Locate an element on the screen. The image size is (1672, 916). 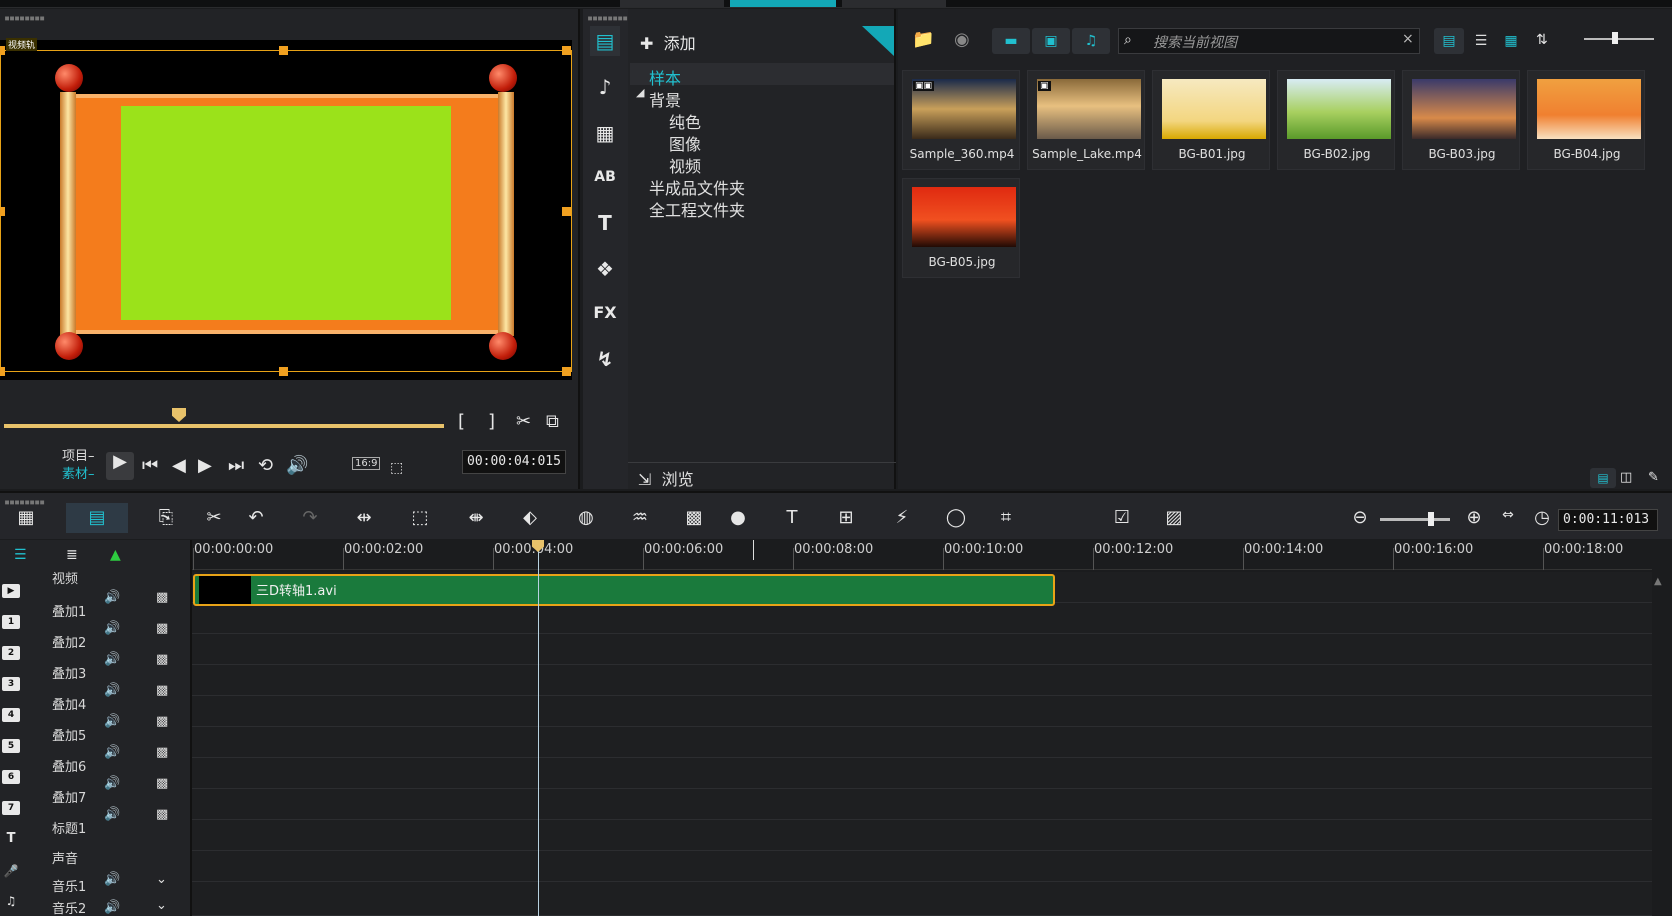
folder-add-icon: 📁 is located at coordinates (923, 40).